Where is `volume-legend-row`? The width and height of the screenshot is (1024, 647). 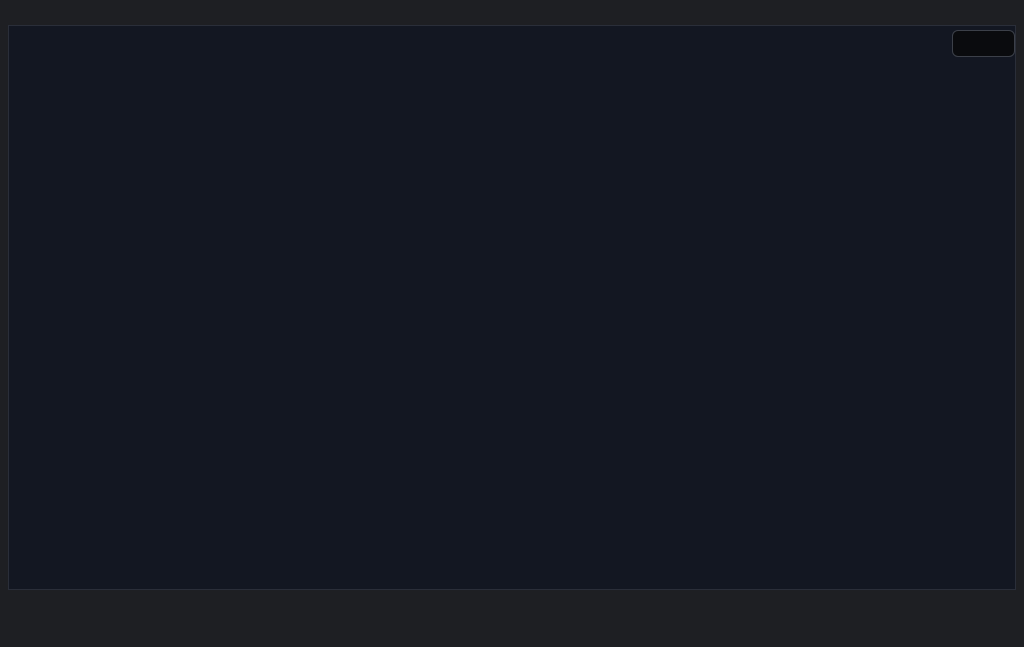
volume-legend-row is located at coordinates (34, 56).